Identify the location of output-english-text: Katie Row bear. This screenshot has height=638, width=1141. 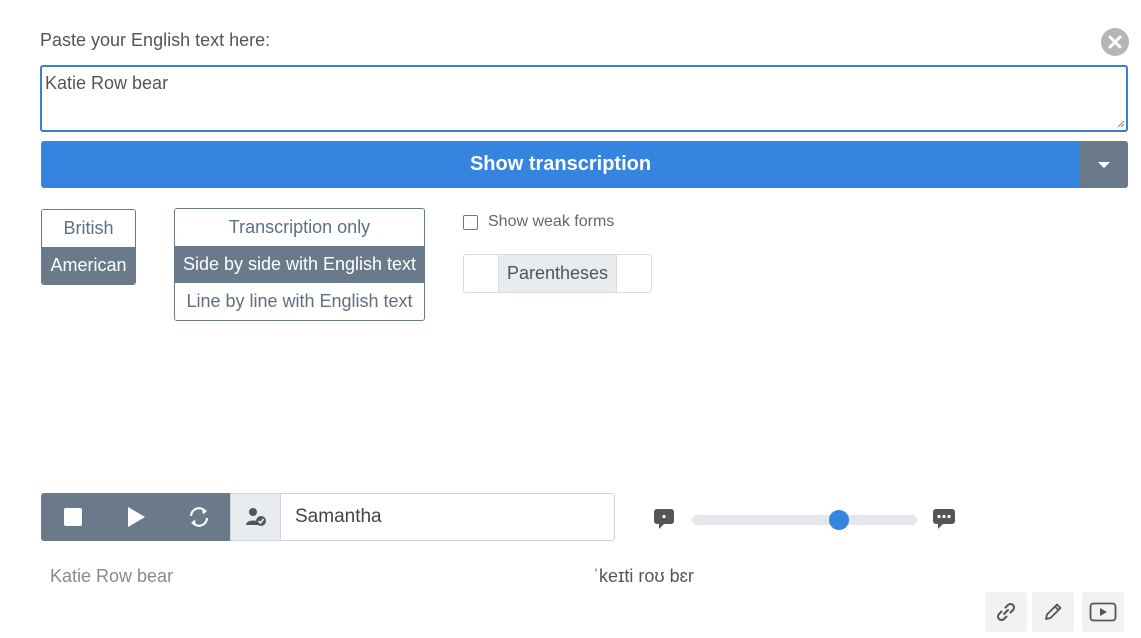
(112, 576).